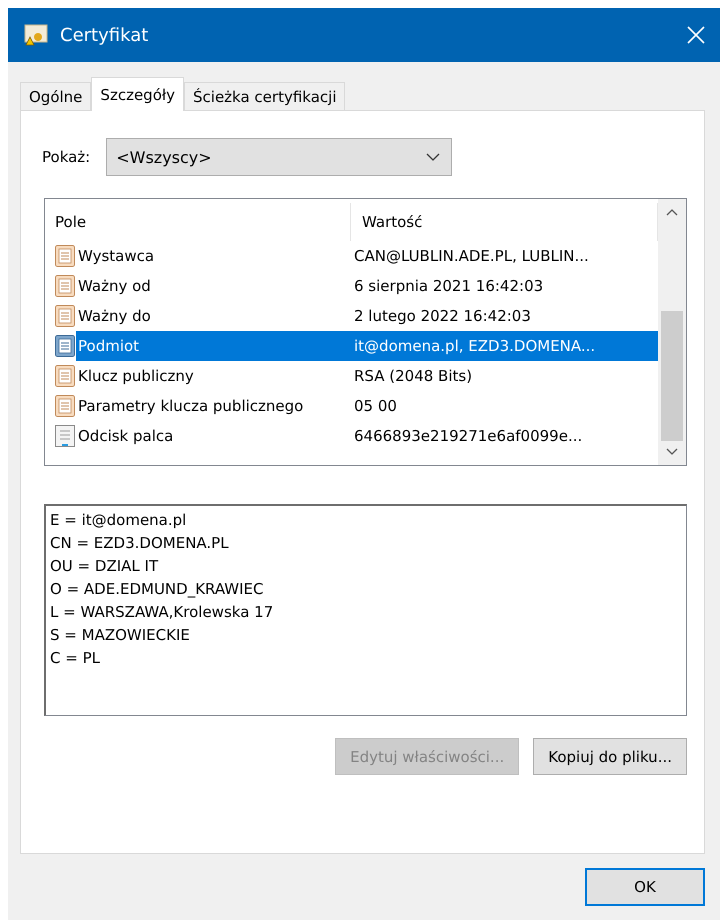 Image resolution: width=720 pixels, height=920 pixels. I want to click on field-value: 2 lutego 2022 16:42:03, so click(442, 316).